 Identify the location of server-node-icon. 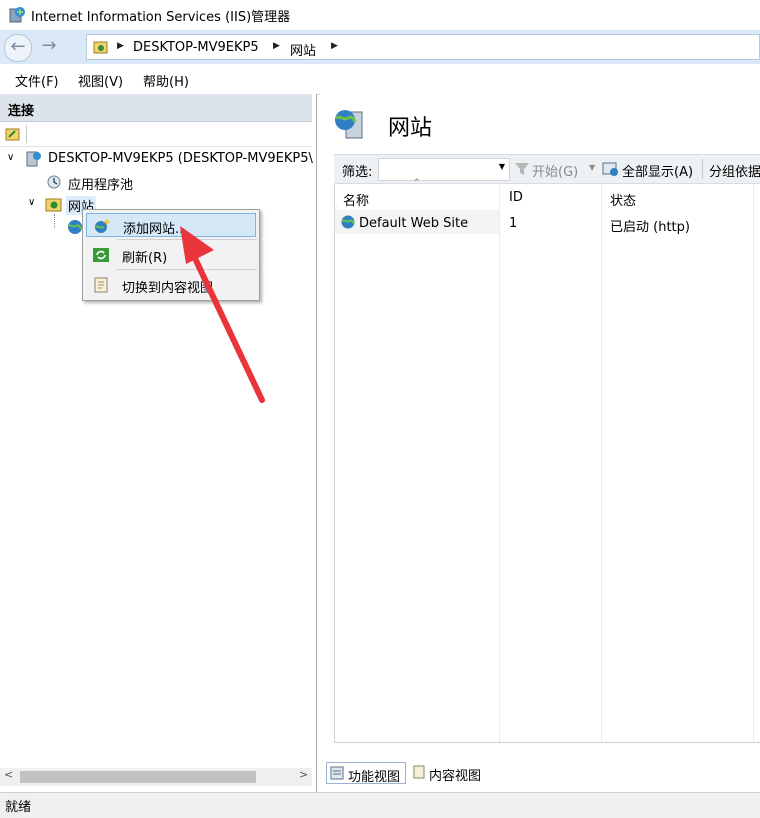
(33, 159).